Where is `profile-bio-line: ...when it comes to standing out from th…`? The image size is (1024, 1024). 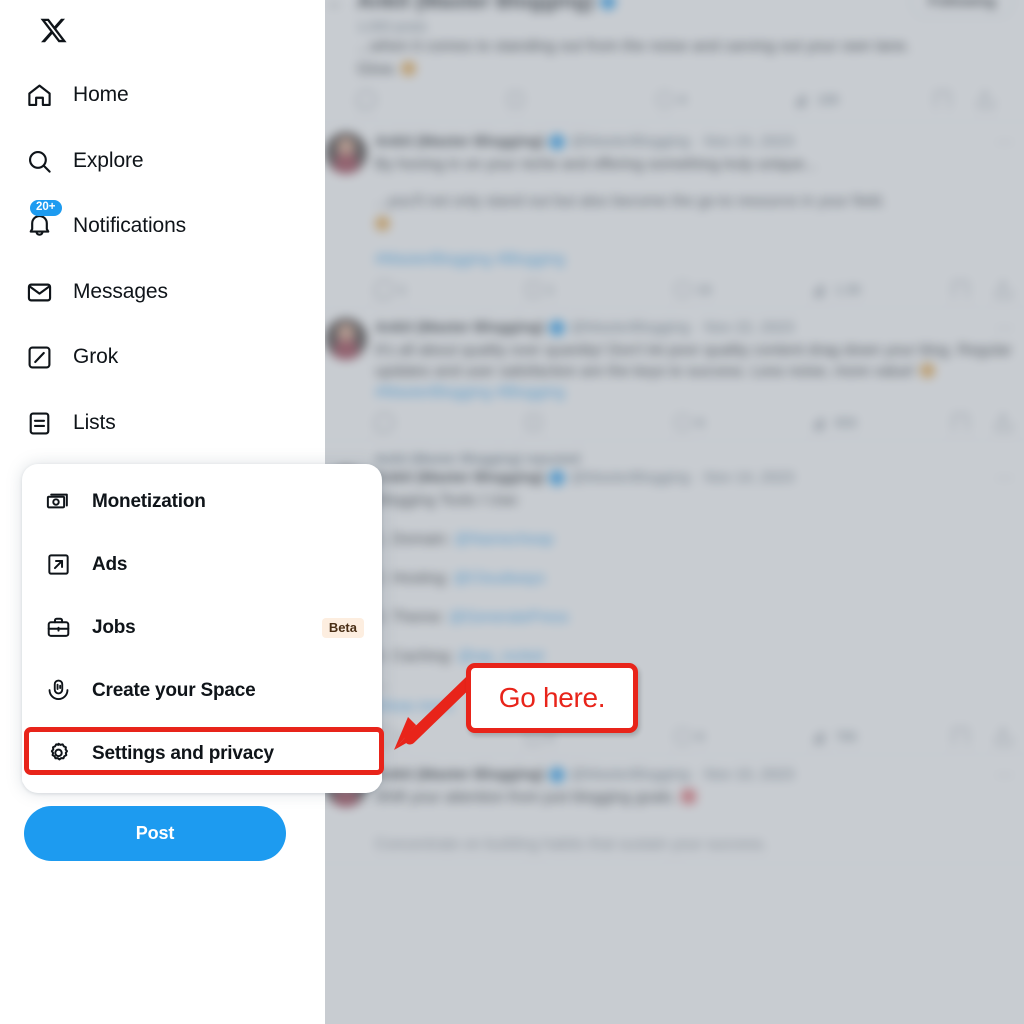 profile-bio-line: ...when it comes to standing out from th… is located at coordinates (634, 46).